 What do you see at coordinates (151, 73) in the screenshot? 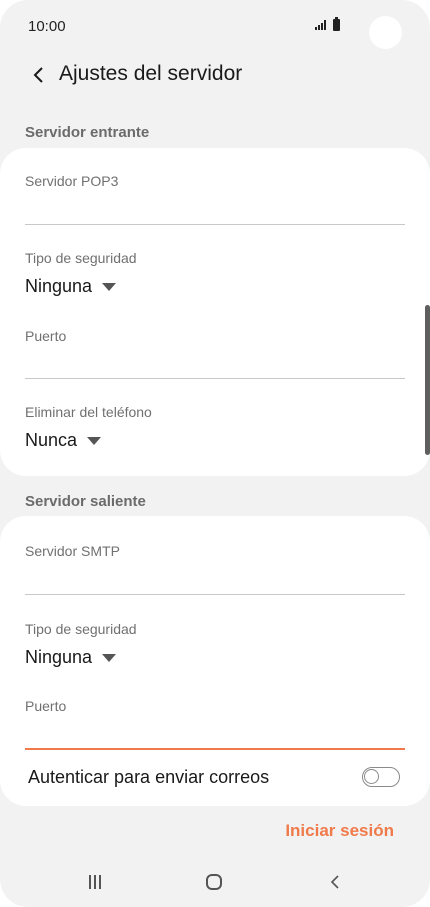
I see `page-title: Ajustes del servidor` at bounding box center [151, 73].